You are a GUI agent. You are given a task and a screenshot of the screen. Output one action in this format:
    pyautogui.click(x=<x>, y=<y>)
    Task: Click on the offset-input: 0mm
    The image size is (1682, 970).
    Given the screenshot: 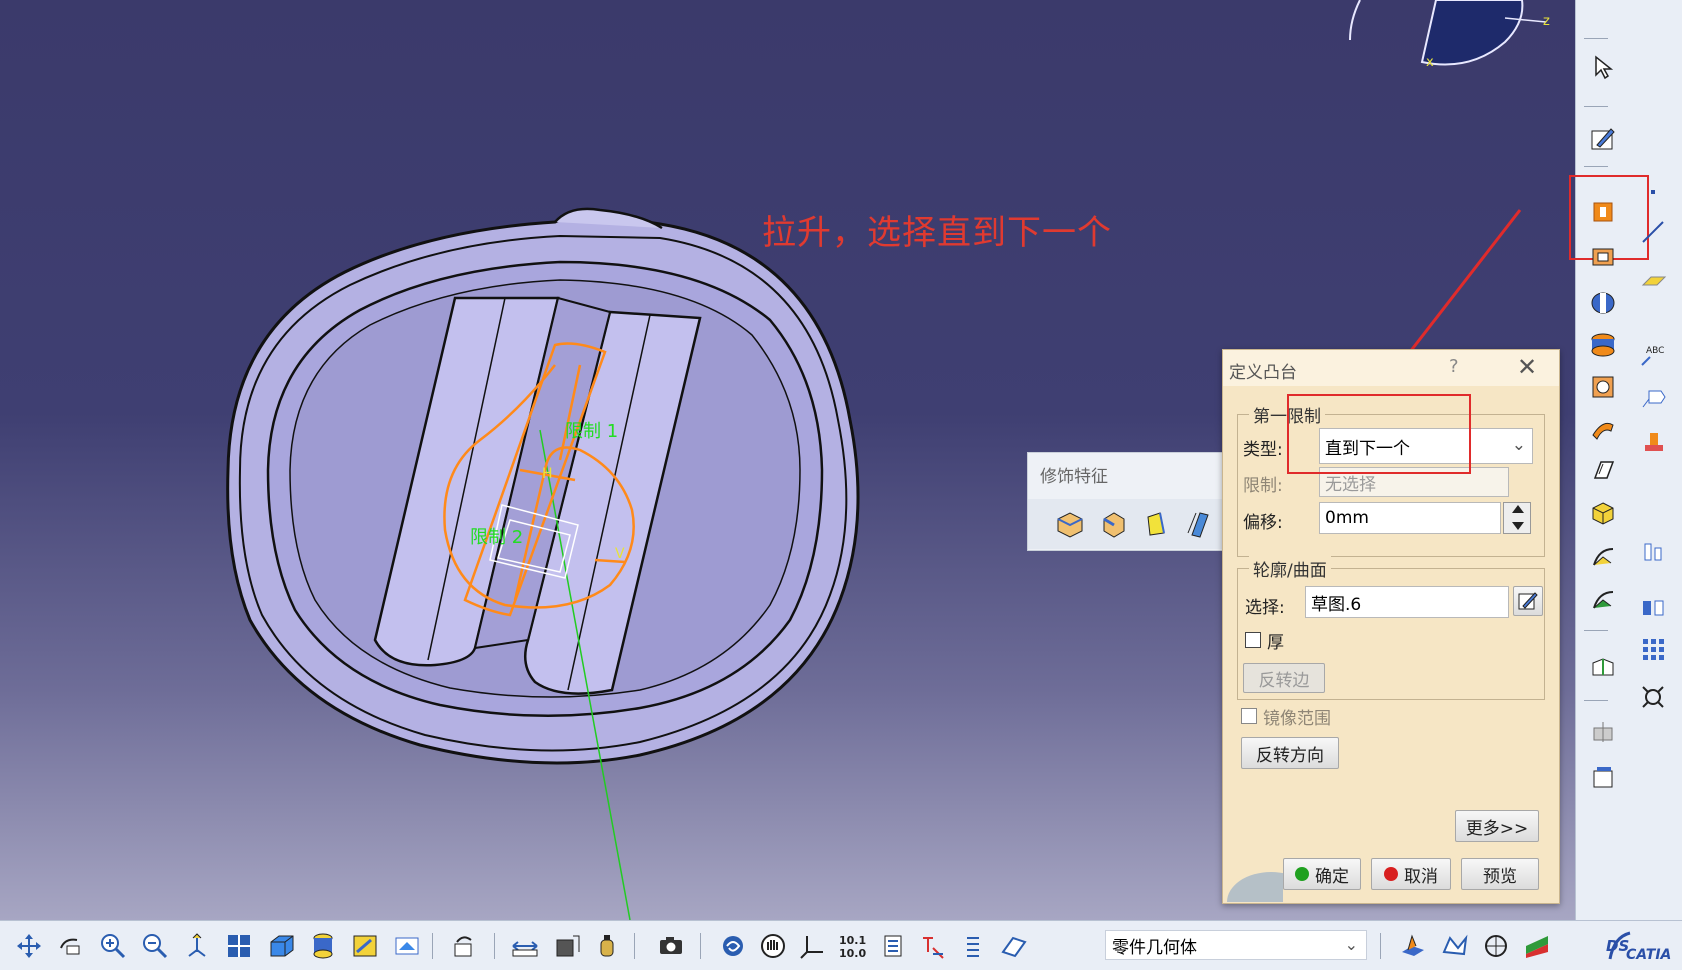 What is the action you would take?
    pyautogui.click(x=1410, y=518)
    